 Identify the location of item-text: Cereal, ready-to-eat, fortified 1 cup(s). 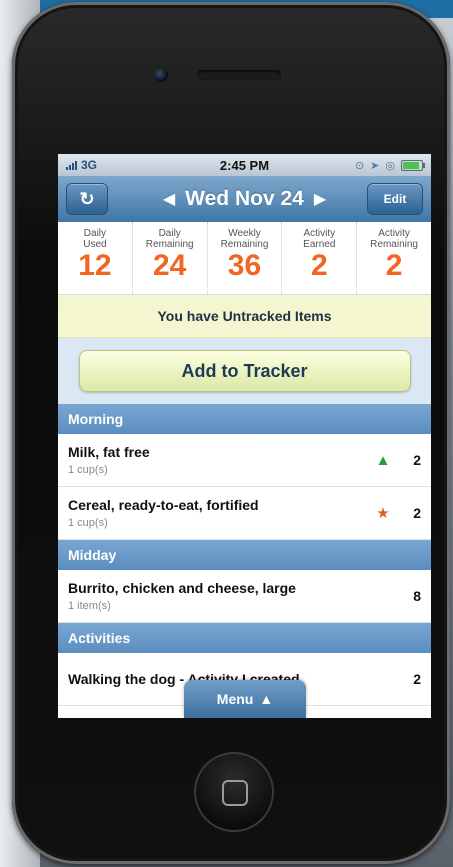
(220, 513).